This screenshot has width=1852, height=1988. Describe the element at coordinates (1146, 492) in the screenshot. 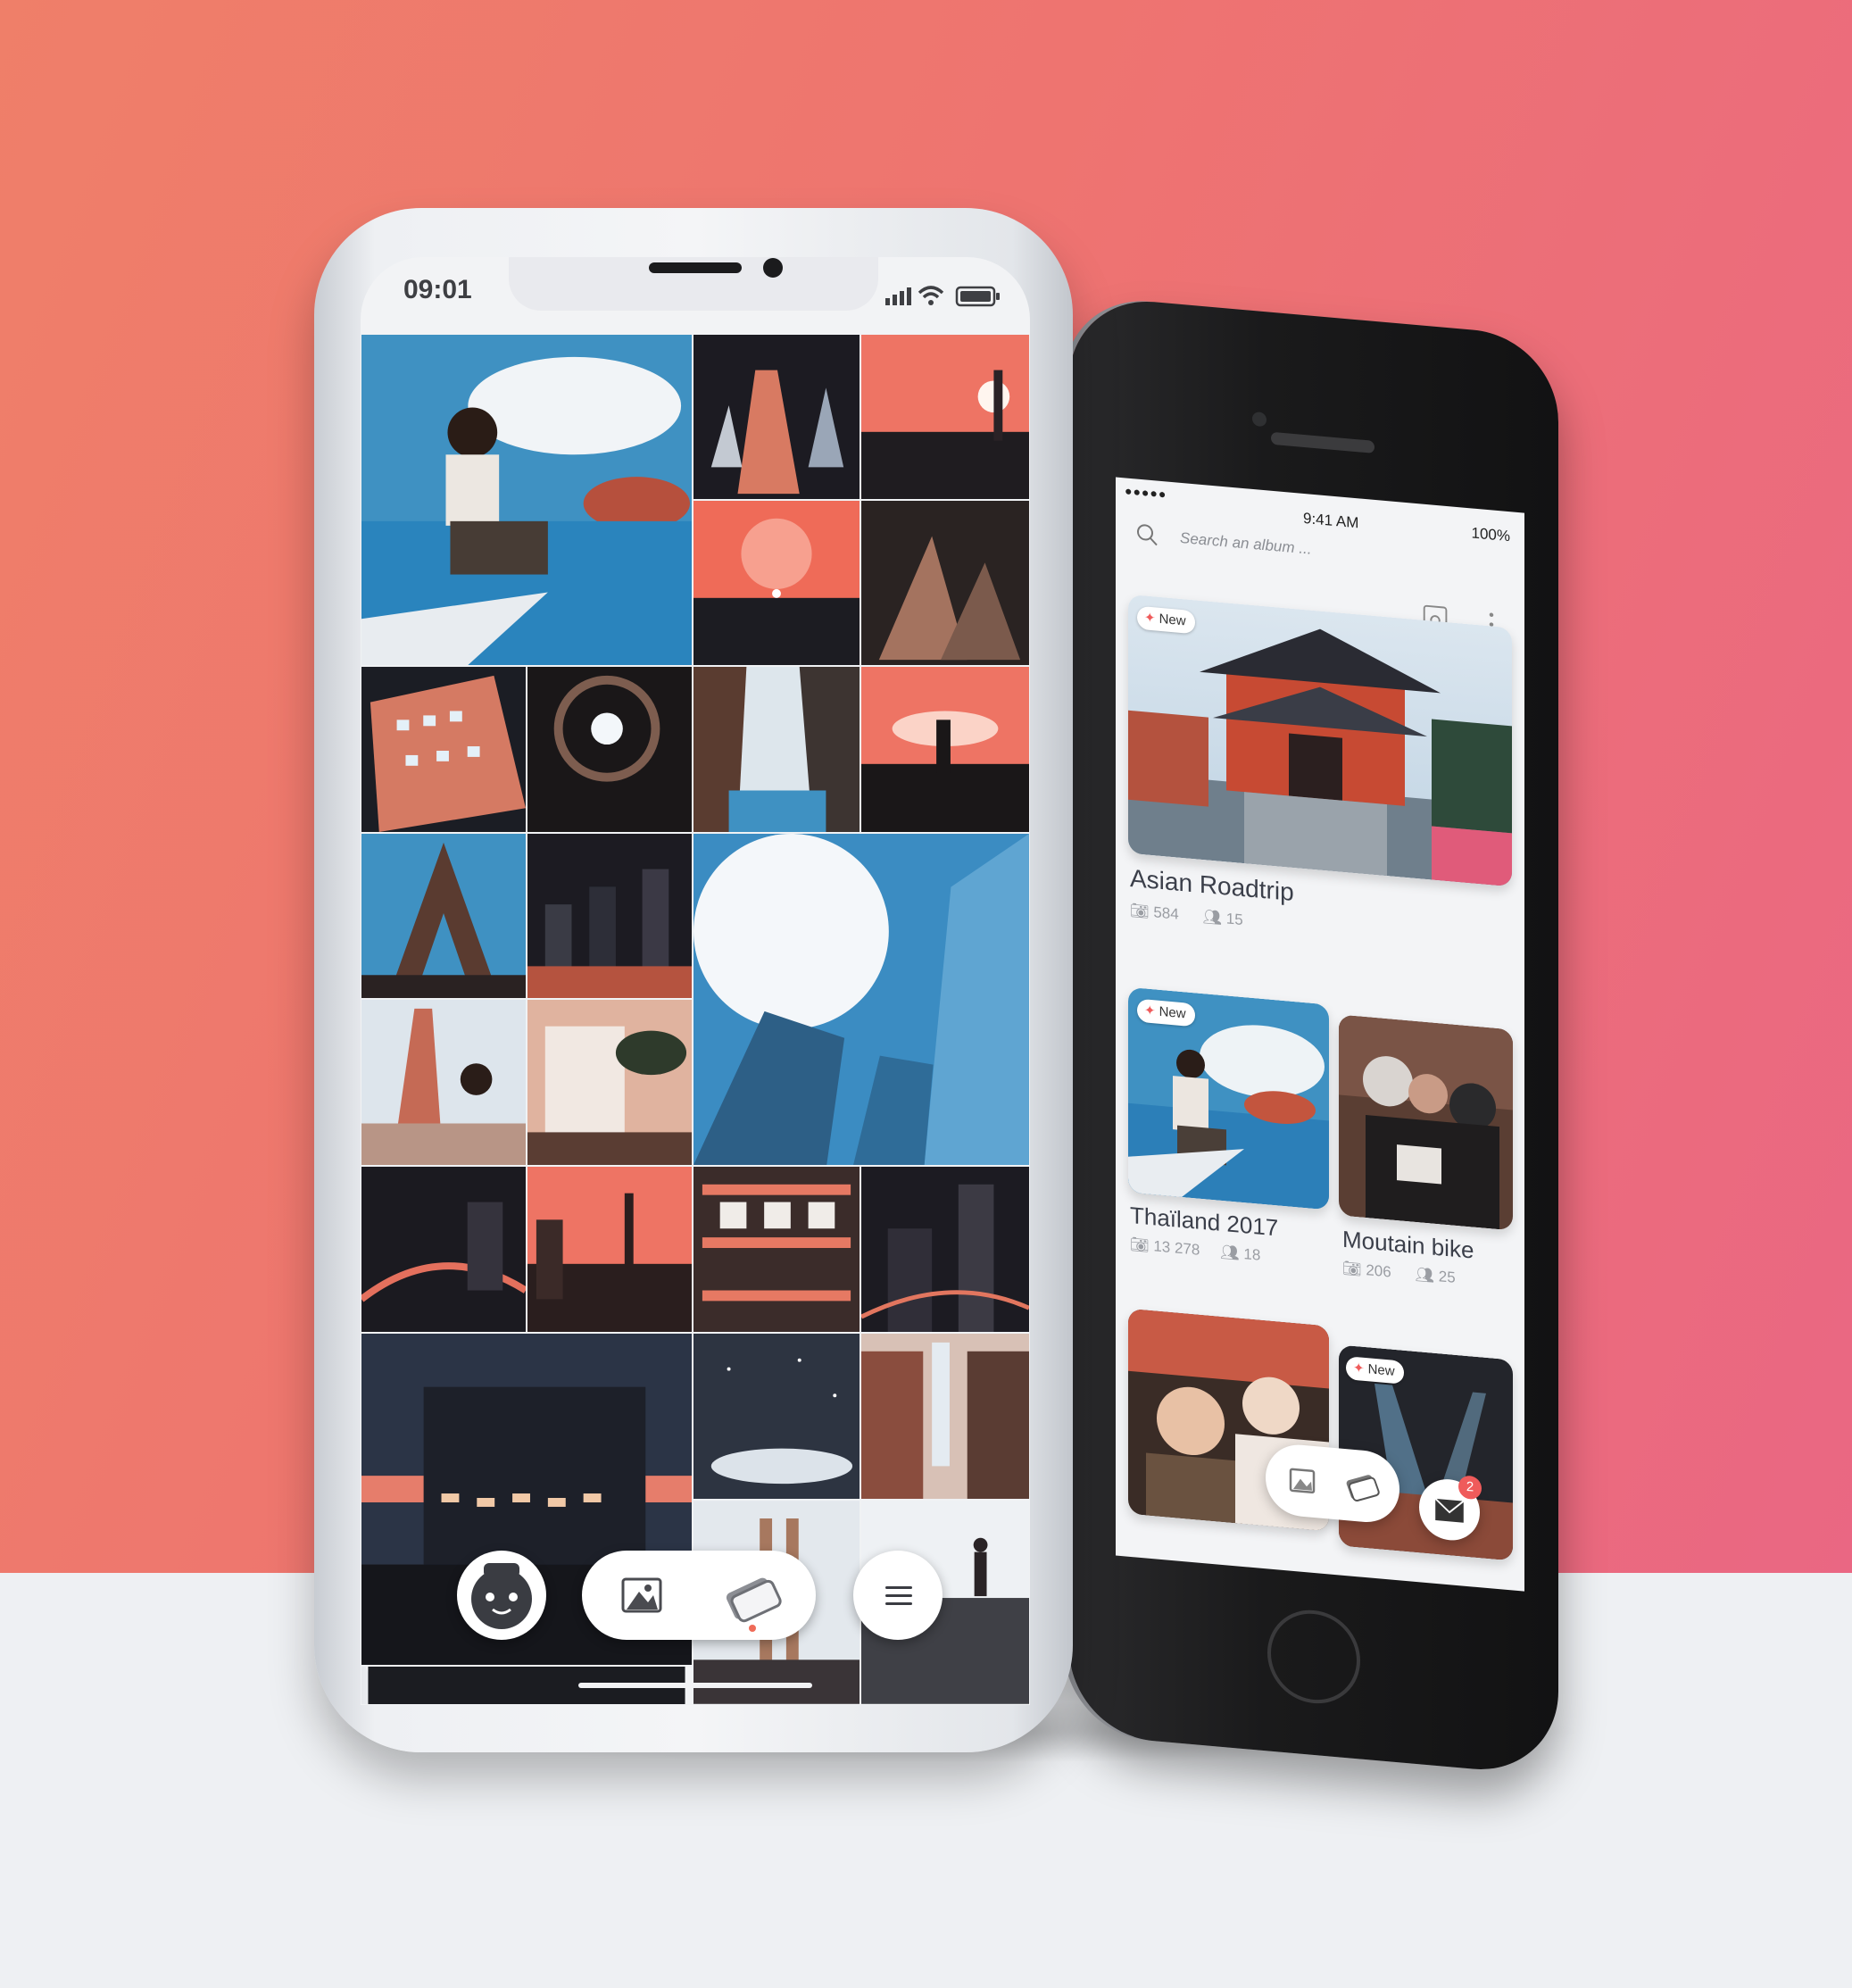

I see `signal-indicator: ●●●●●` at that location.